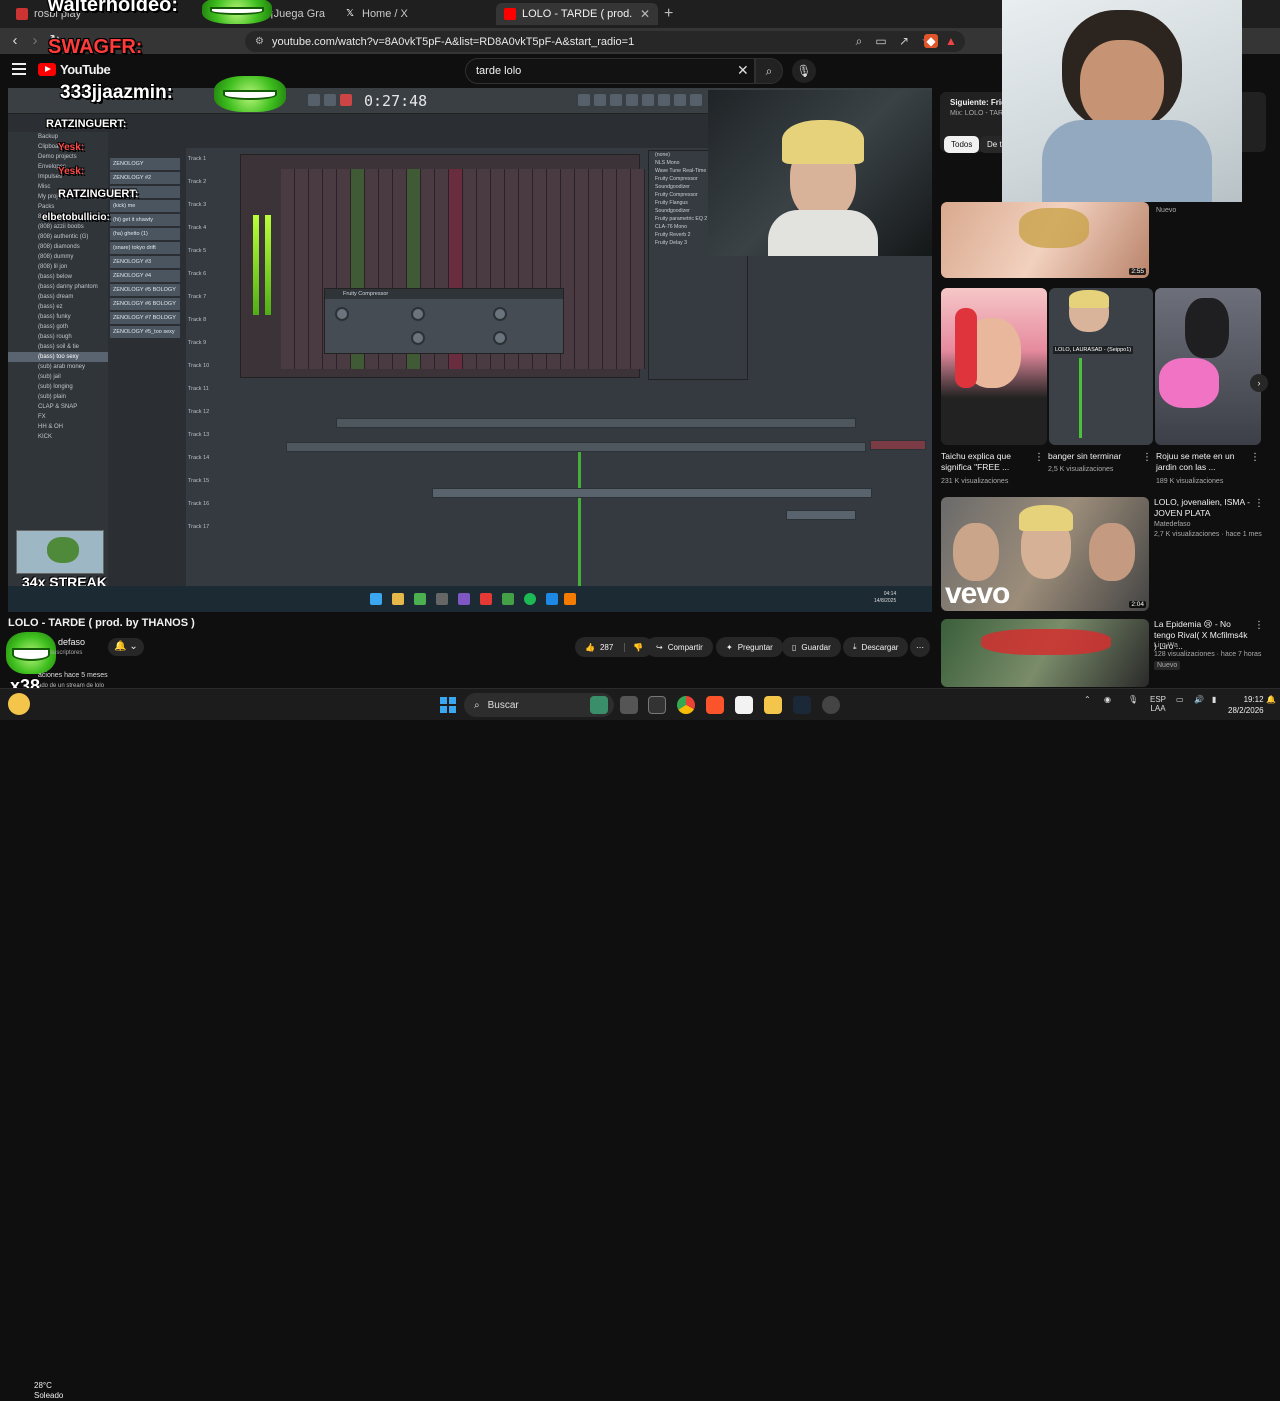  I want to click on tab-lolo-tarde: LOLO - TARDE ( prod. by THA ✕, so click(577, 14).